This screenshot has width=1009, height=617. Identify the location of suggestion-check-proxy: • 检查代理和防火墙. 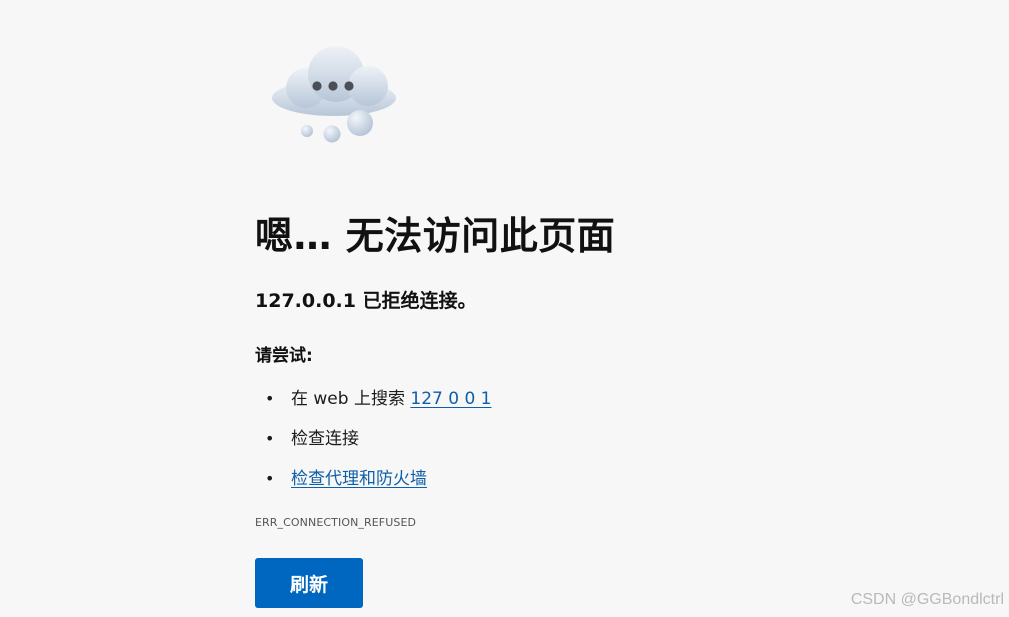
(373, 485).